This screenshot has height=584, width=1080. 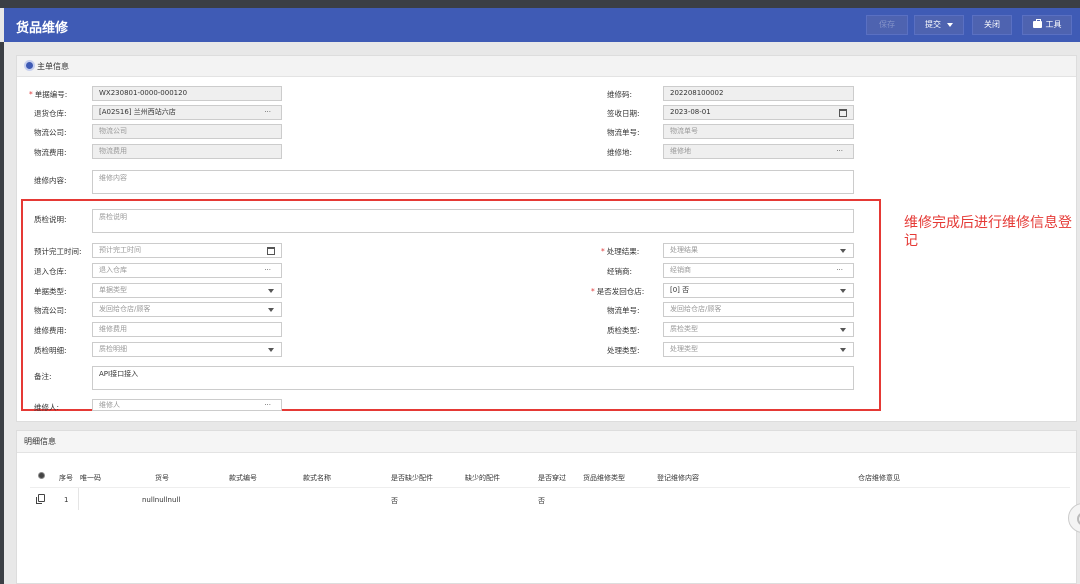 What do you see at coordinates (542, 25) in the screenshot?
I see `page-header: 货品维修 保存 提交 关闭 工具` at bounding box center [542, 25].